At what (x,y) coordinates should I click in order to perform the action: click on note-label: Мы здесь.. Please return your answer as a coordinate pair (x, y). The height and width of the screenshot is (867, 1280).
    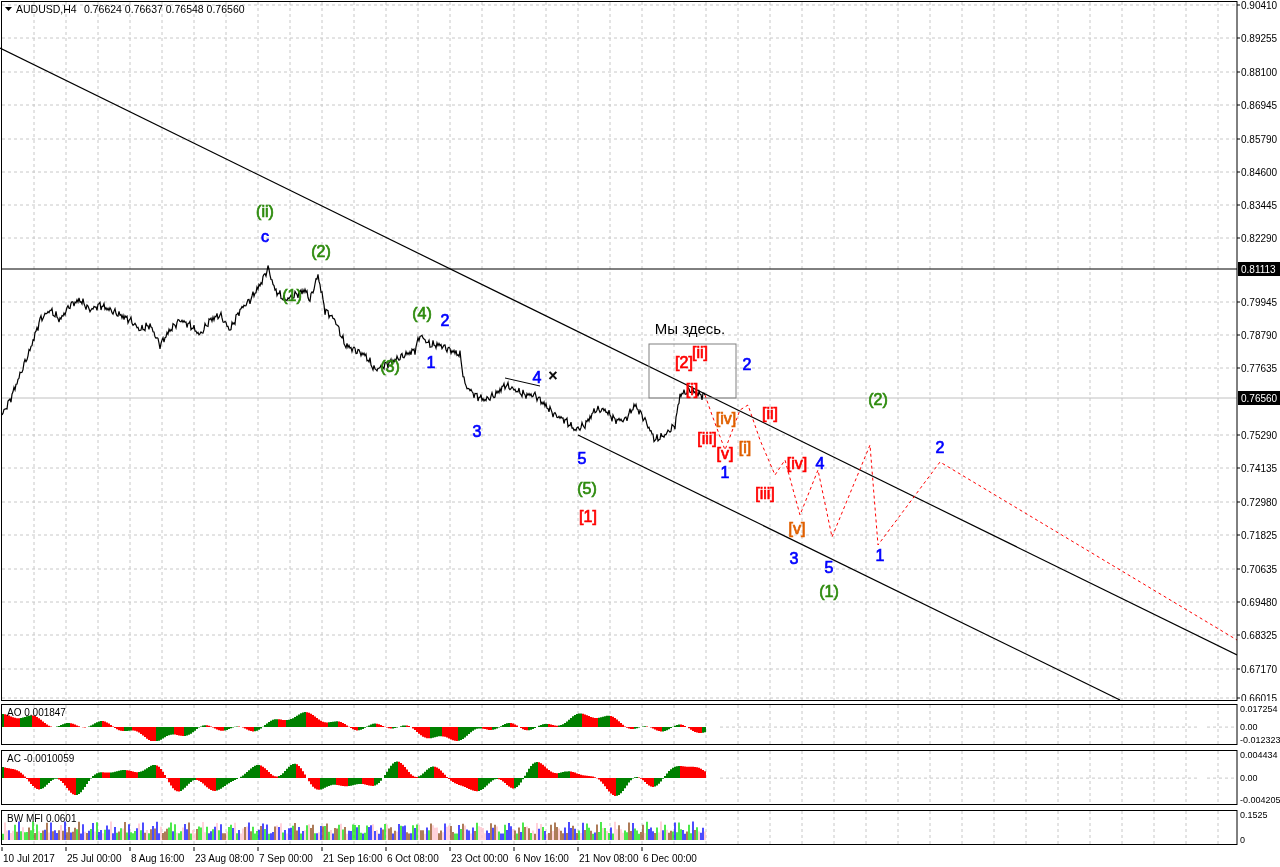
    Looking at the image, I should click on (690, 328).